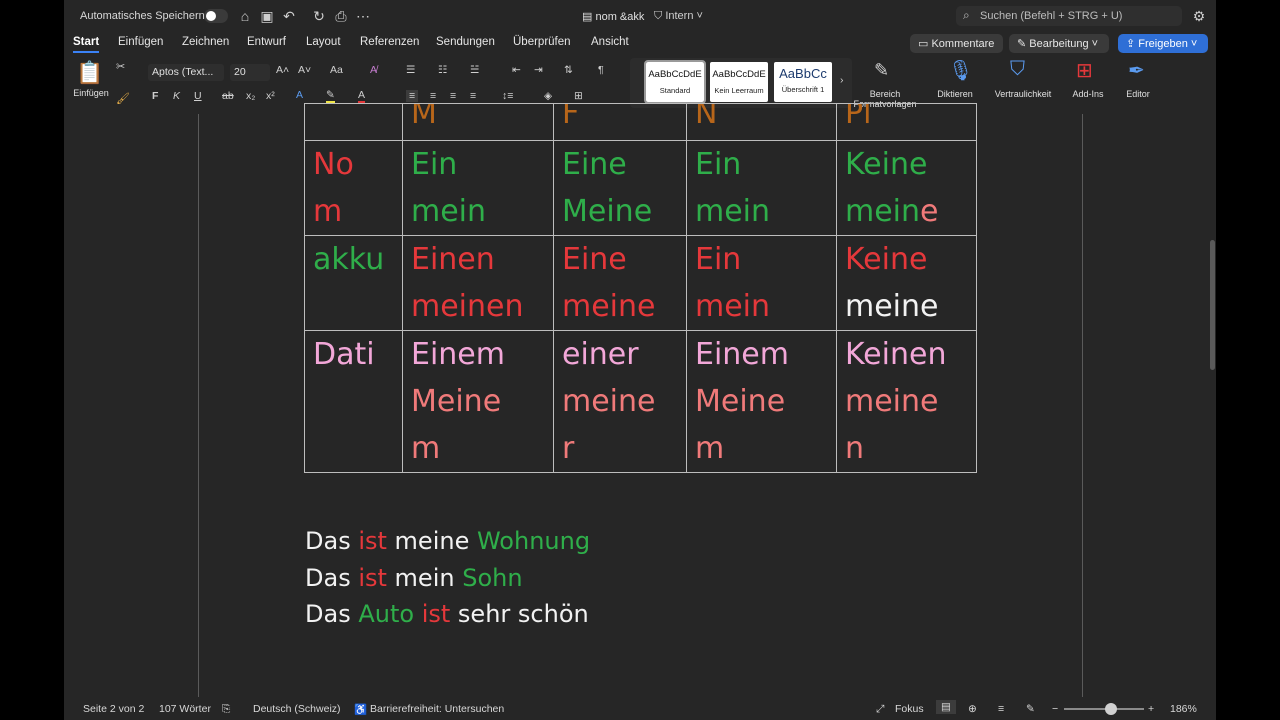 This screenshot has height=720, width=1280. I want to click on align-right-icon: ≡, so click(453, 96).